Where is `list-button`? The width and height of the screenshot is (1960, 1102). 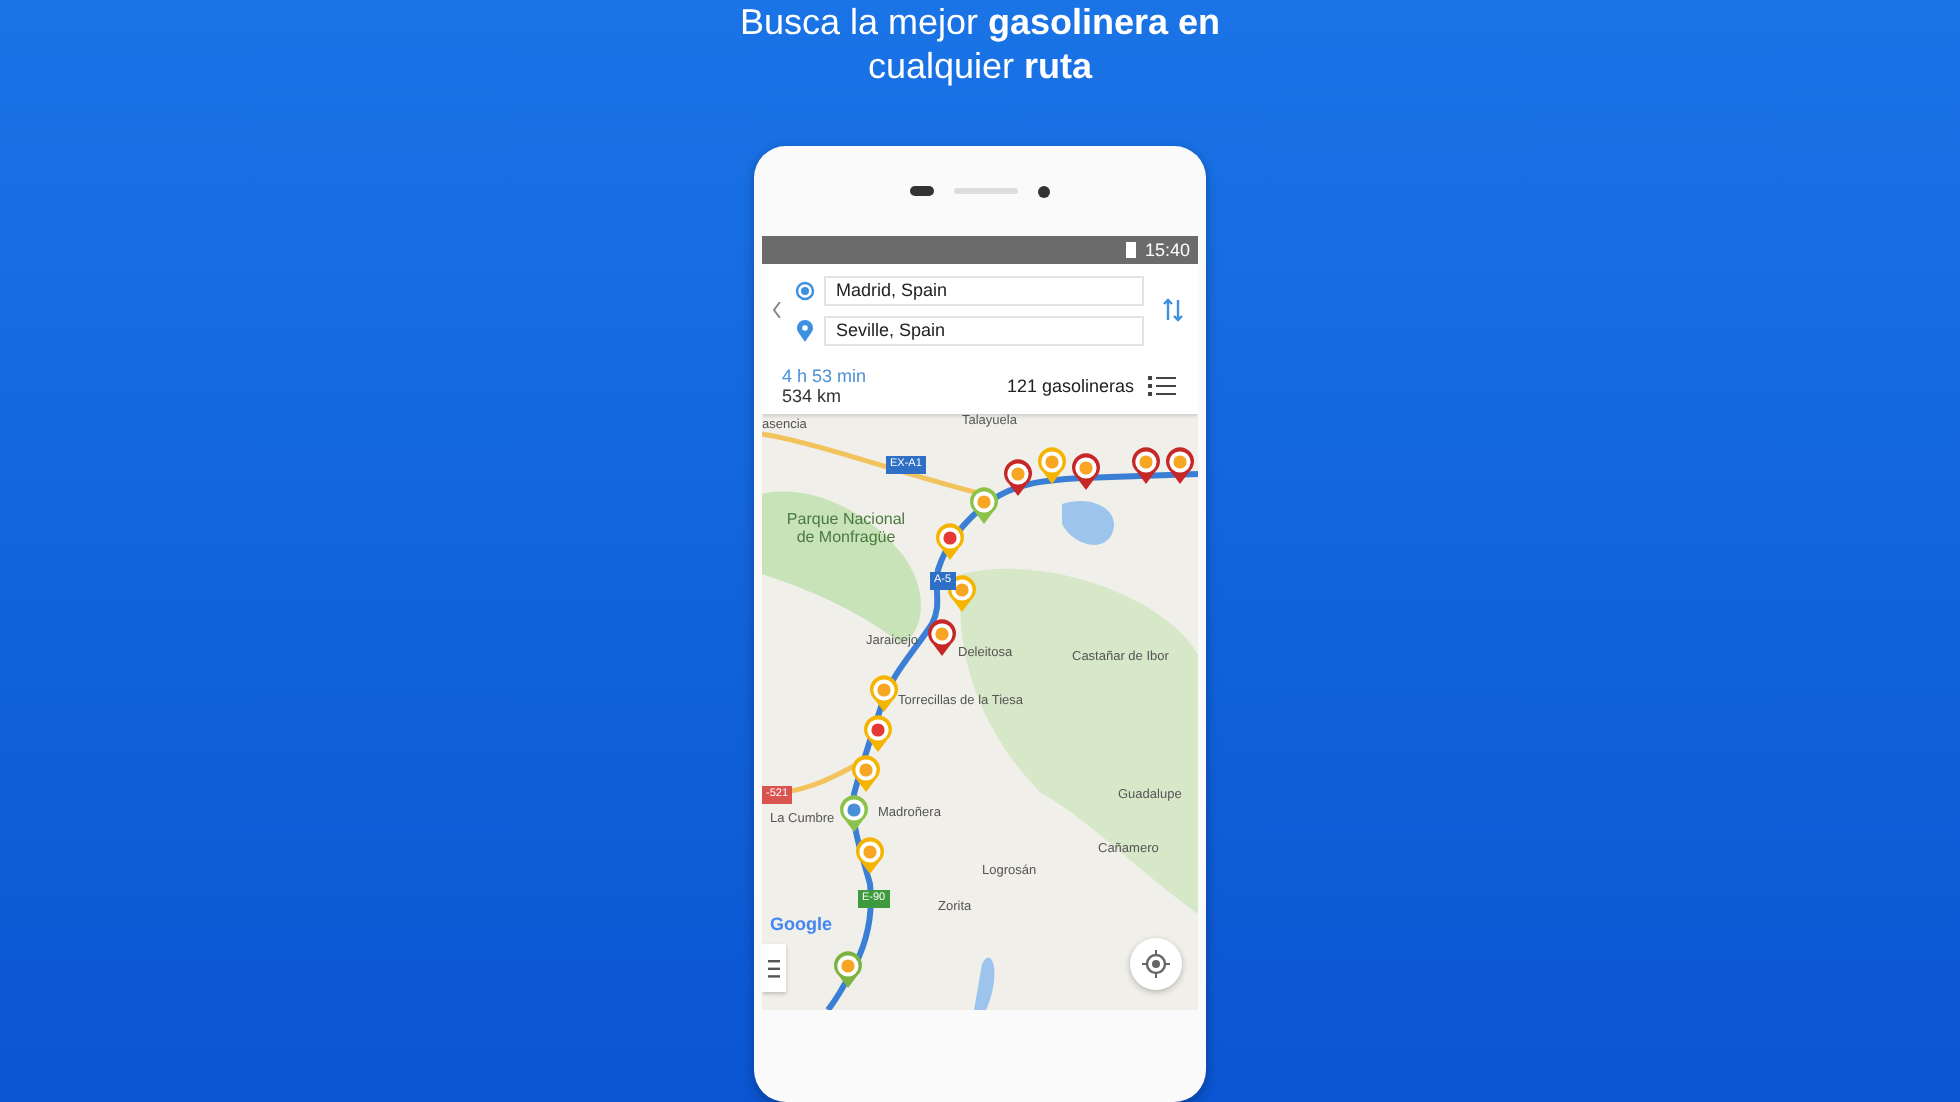 list-button is located at coordinates (1162, 385).